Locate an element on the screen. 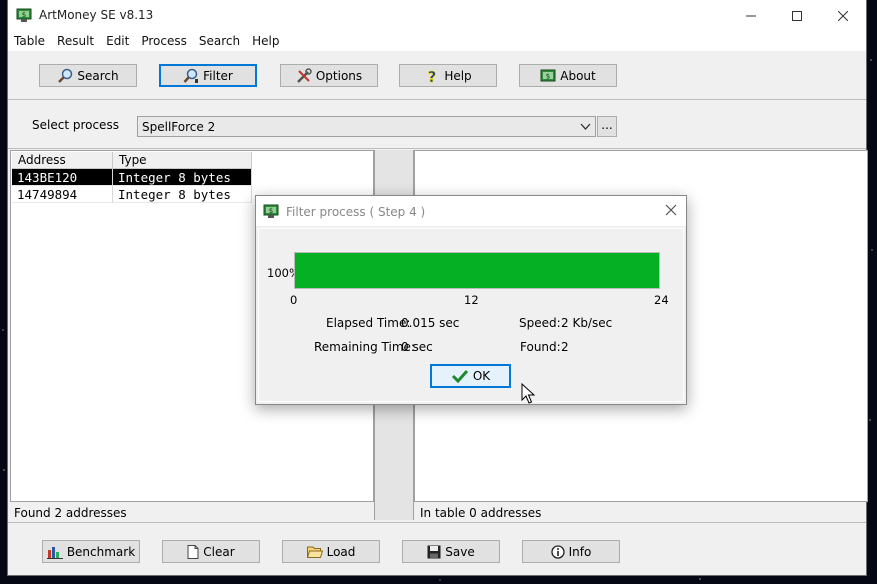 The image size is (877, 584). bottom-toolbar: Benchmark Clear Load Save Info is located at coordinates (437, 549).